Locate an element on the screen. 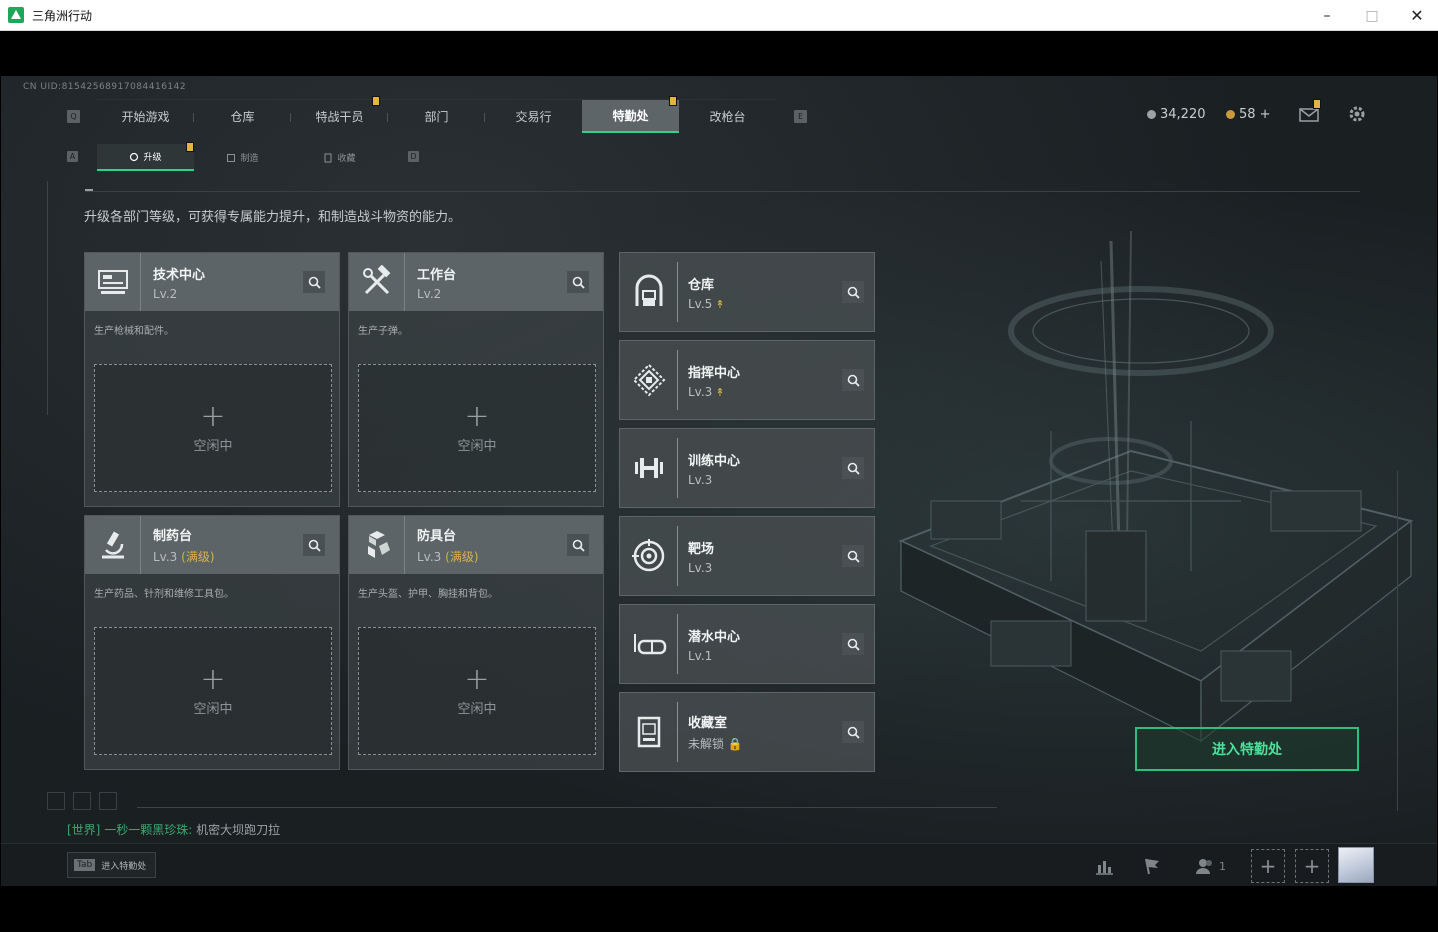 This screenshot has height=932, width=1438. facility-name: 制药台 is located at coordinates (173, 536).